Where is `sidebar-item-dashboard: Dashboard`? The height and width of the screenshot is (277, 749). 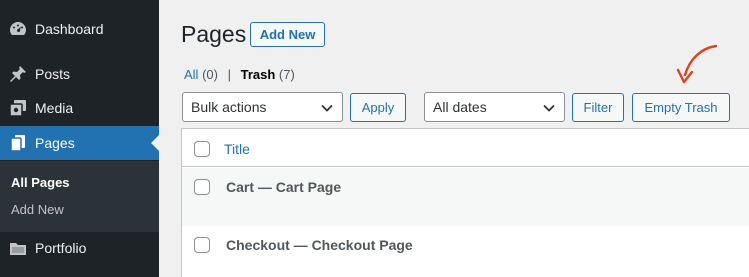 sidebar-item-dashboard: Dashboard is located at coordinates (79, 29).